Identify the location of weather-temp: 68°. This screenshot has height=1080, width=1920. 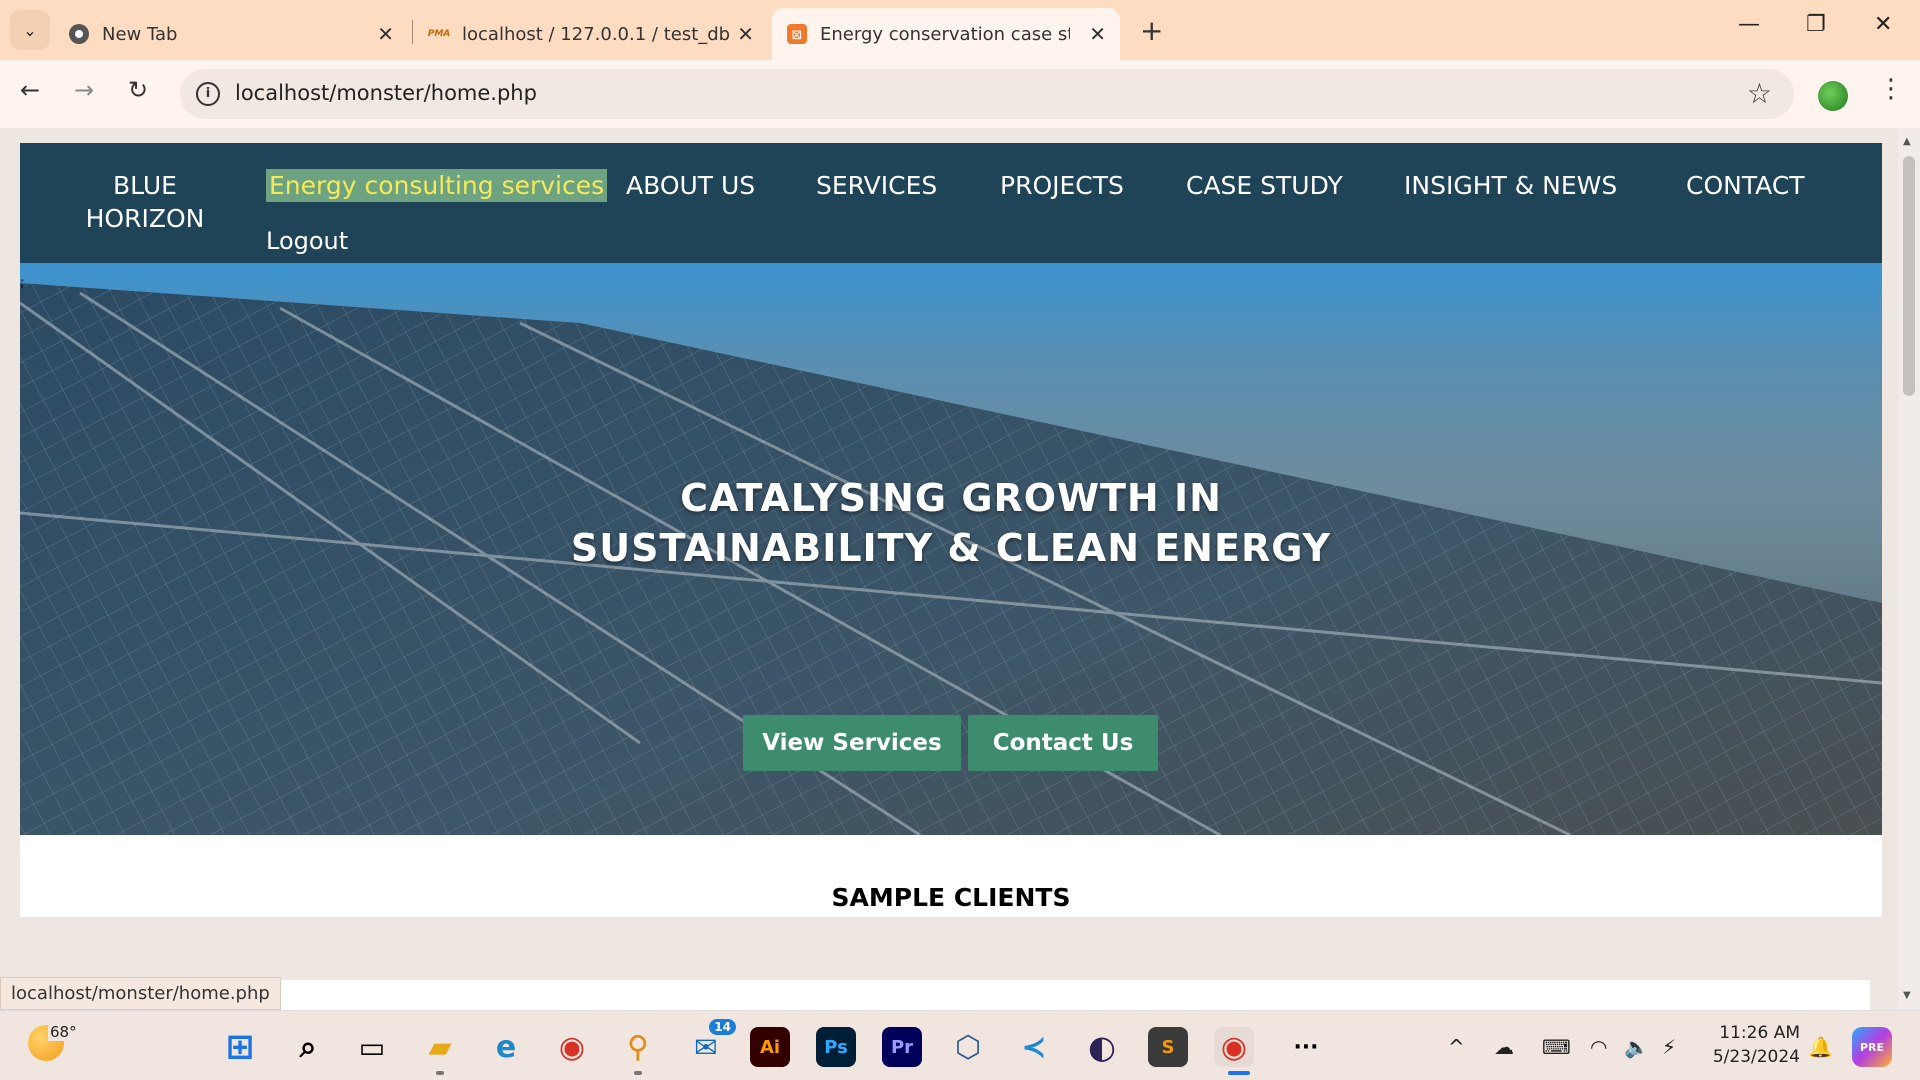
(63, 1032).